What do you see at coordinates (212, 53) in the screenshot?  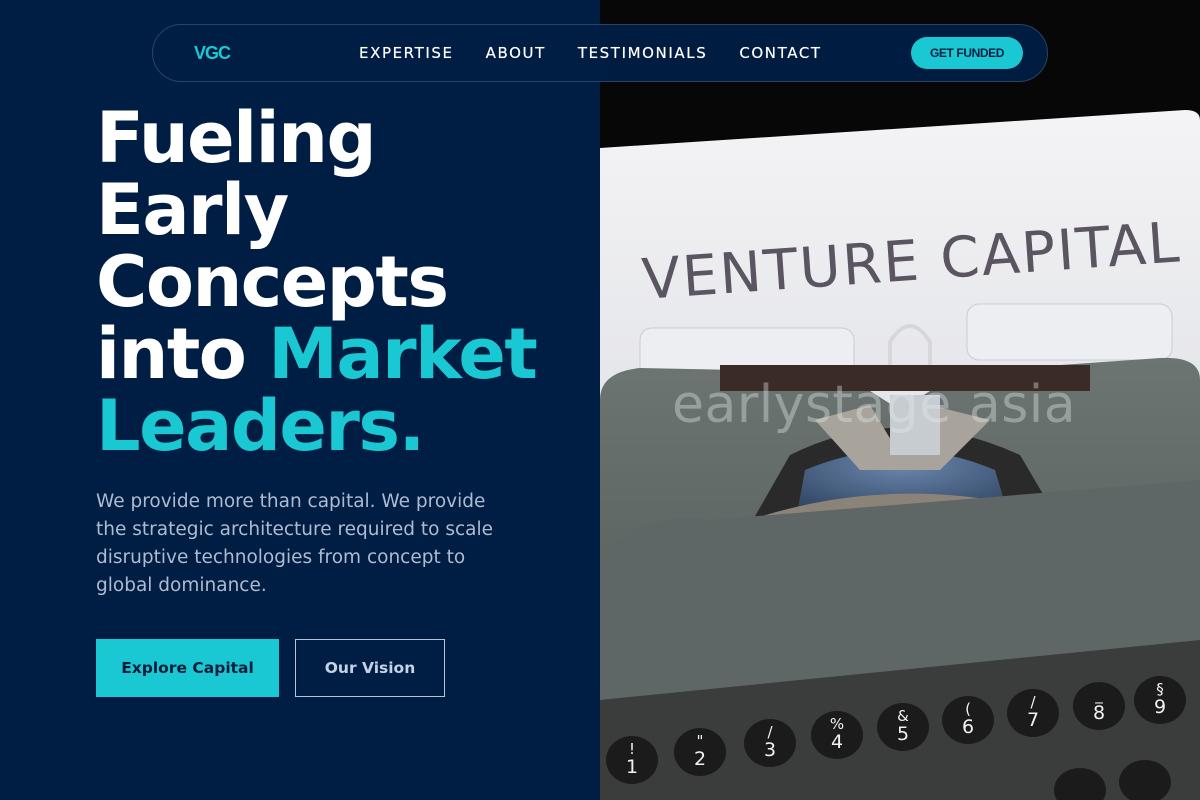 I see `vgc-logo: VGC` at bounding box center [212, 53].